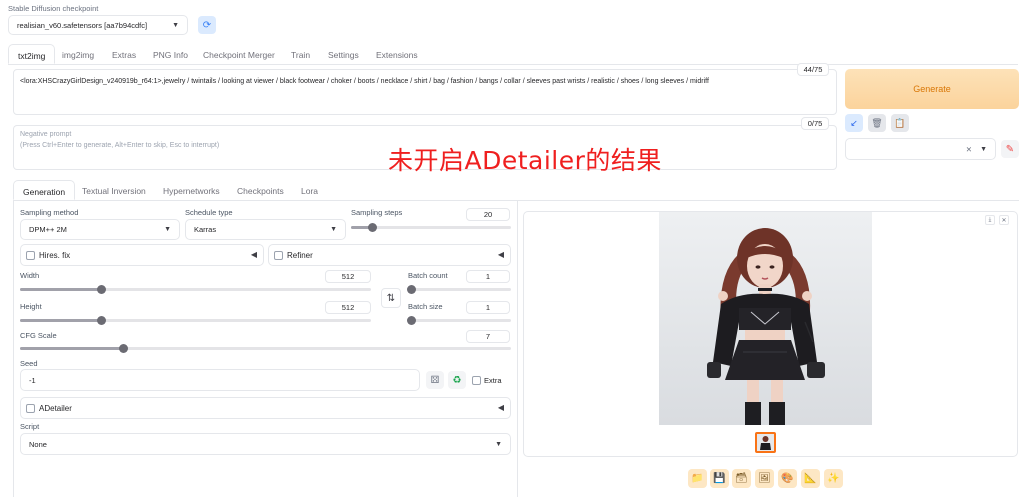 The image size is (1024, 497). I want to click on schedule-type-label: Schedule type, so click(209, 212).